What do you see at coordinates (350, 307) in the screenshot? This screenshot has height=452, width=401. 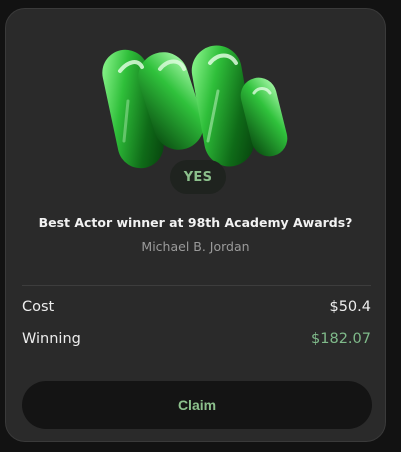 I see `cost-value: $50.4` at bounding box center [350, 307].